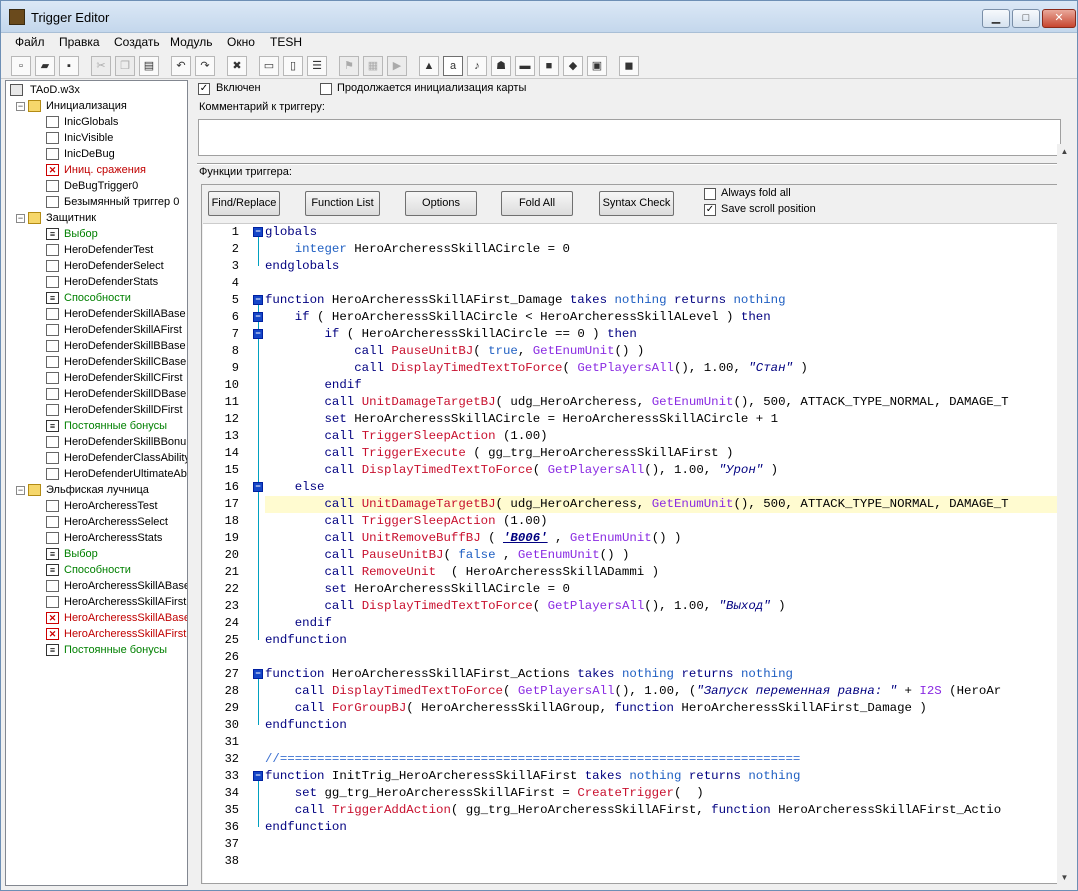 Image resolution: width=1078 pixels, height=891 pixels. What do you see at coordinates (293, 66) in the screenshot?
I see `new-trigger-icon: ▯` at bounding box center [293, 66].